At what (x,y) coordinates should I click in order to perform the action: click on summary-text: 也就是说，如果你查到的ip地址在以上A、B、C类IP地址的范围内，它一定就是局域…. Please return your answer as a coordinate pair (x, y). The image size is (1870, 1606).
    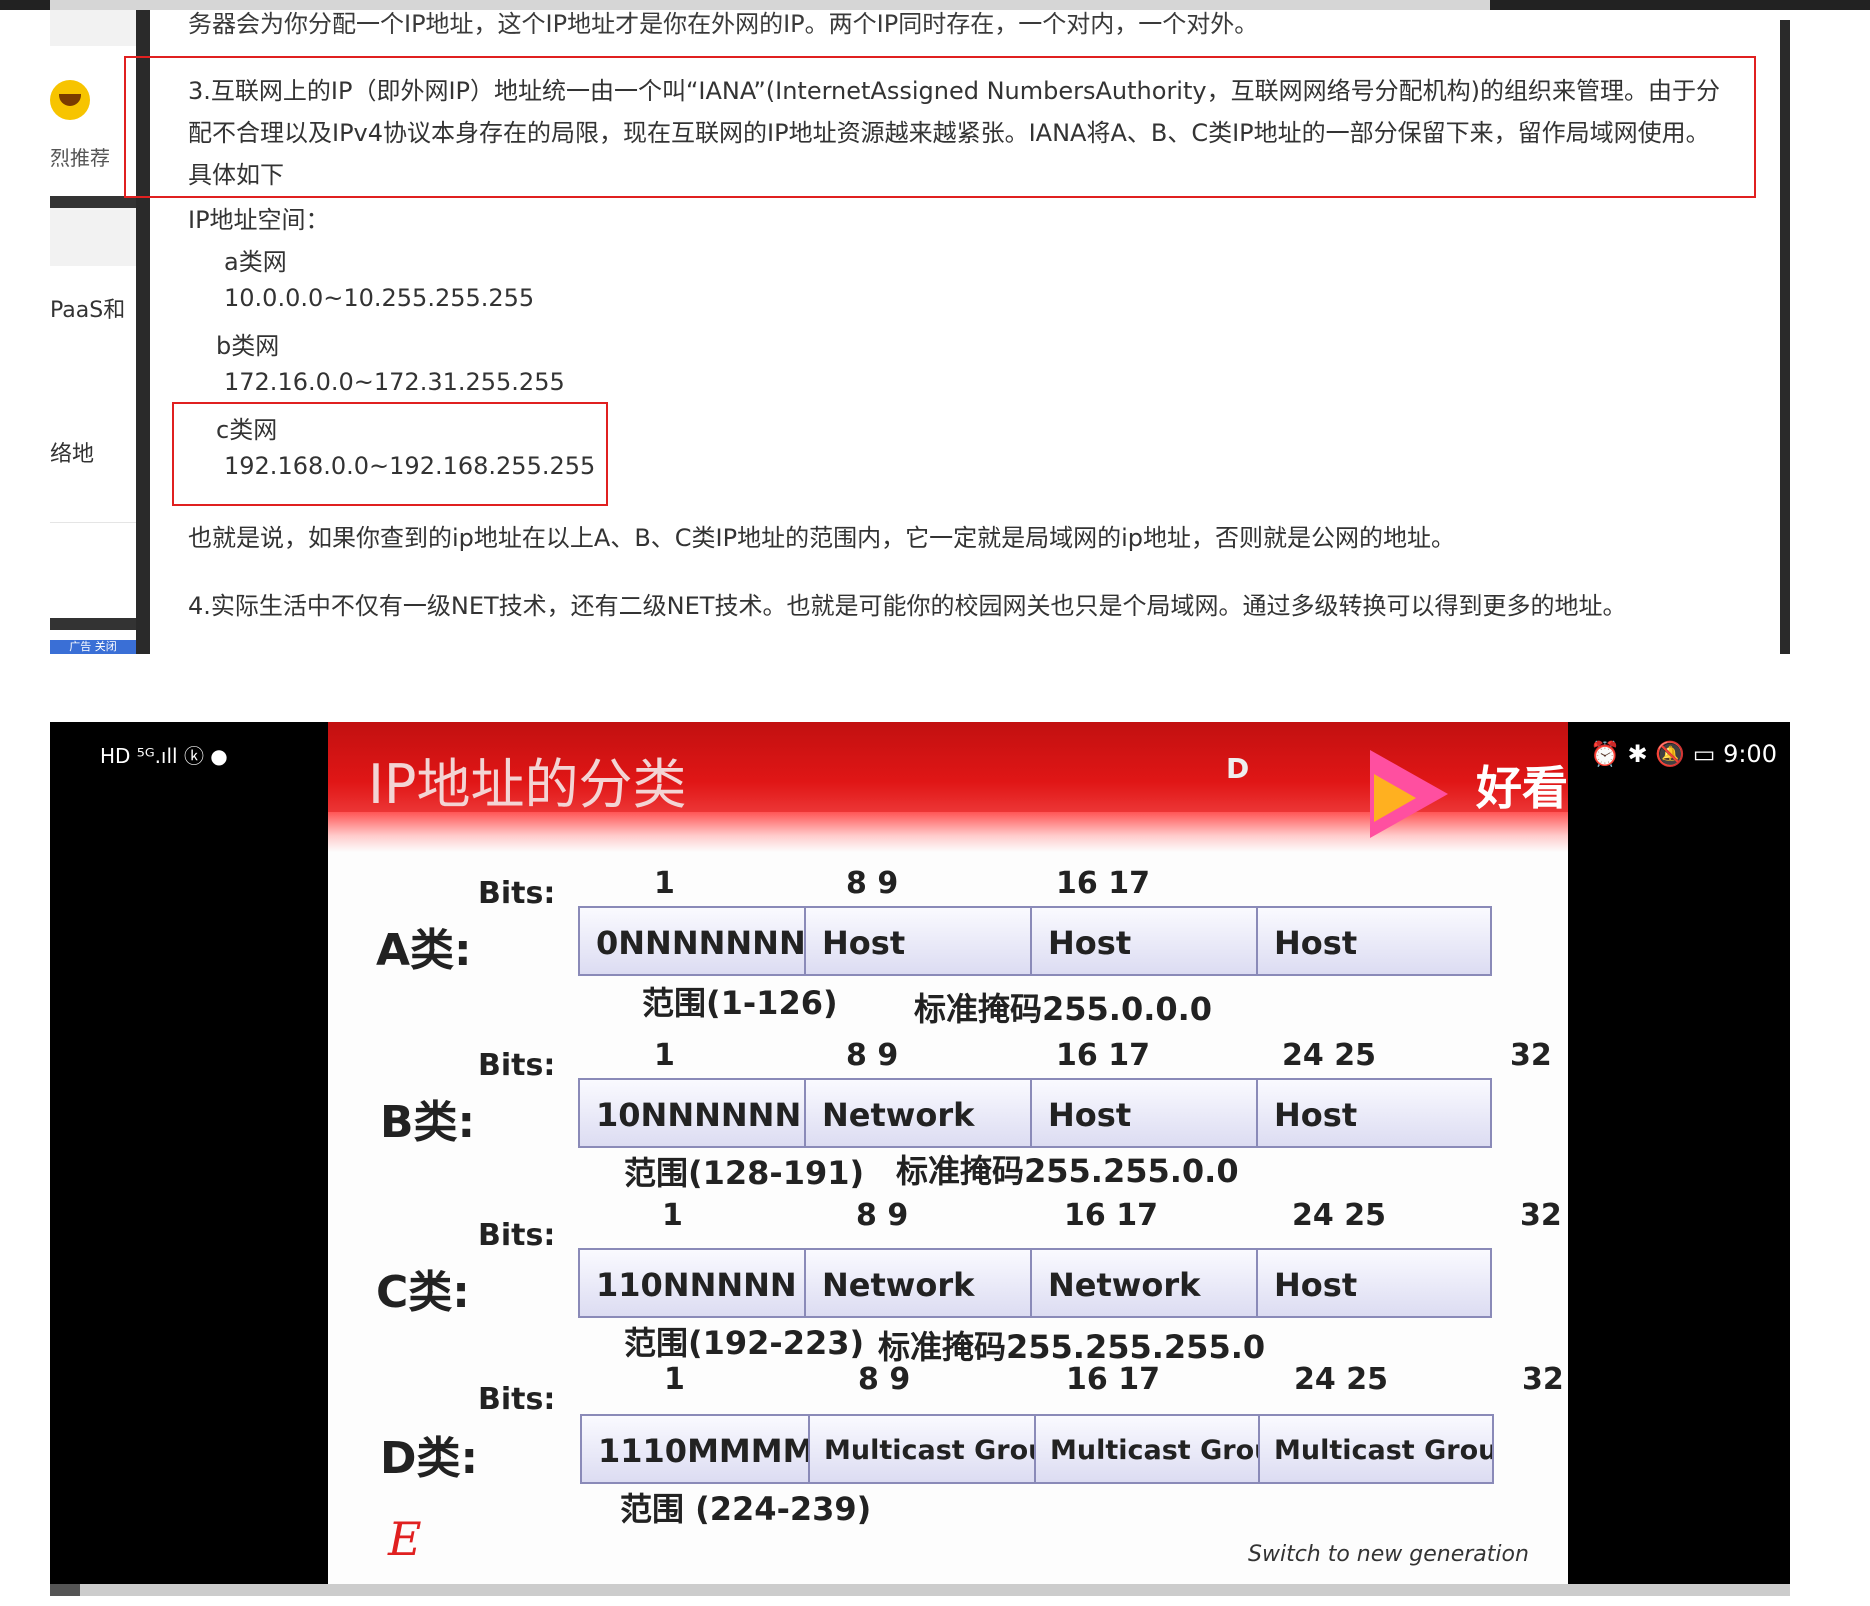
    Looking at the image, I should click on (821, 538).